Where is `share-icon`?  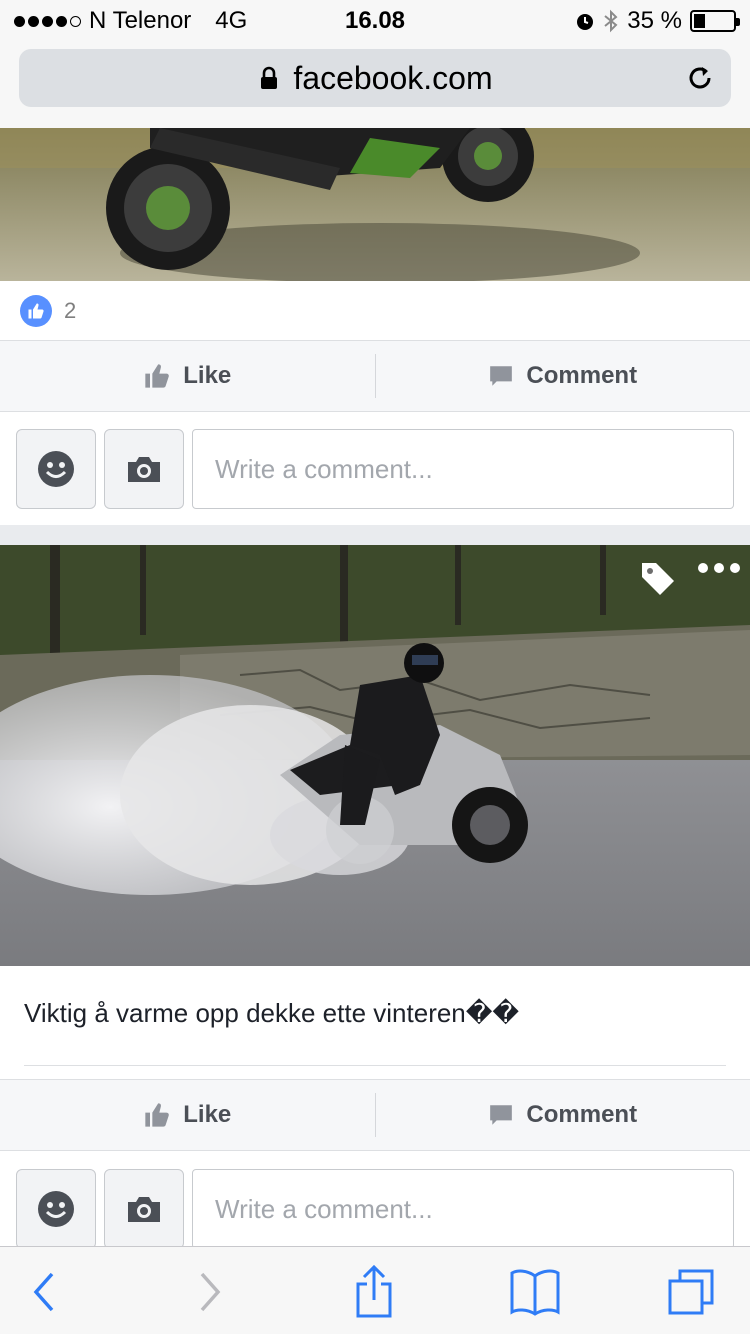
share-icon is located at coordinates (374, 1291).